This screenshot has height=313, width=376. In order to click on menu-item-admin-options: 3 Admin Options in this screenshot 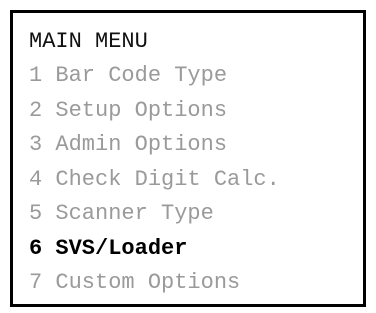, I will do `click(154, 145)`.